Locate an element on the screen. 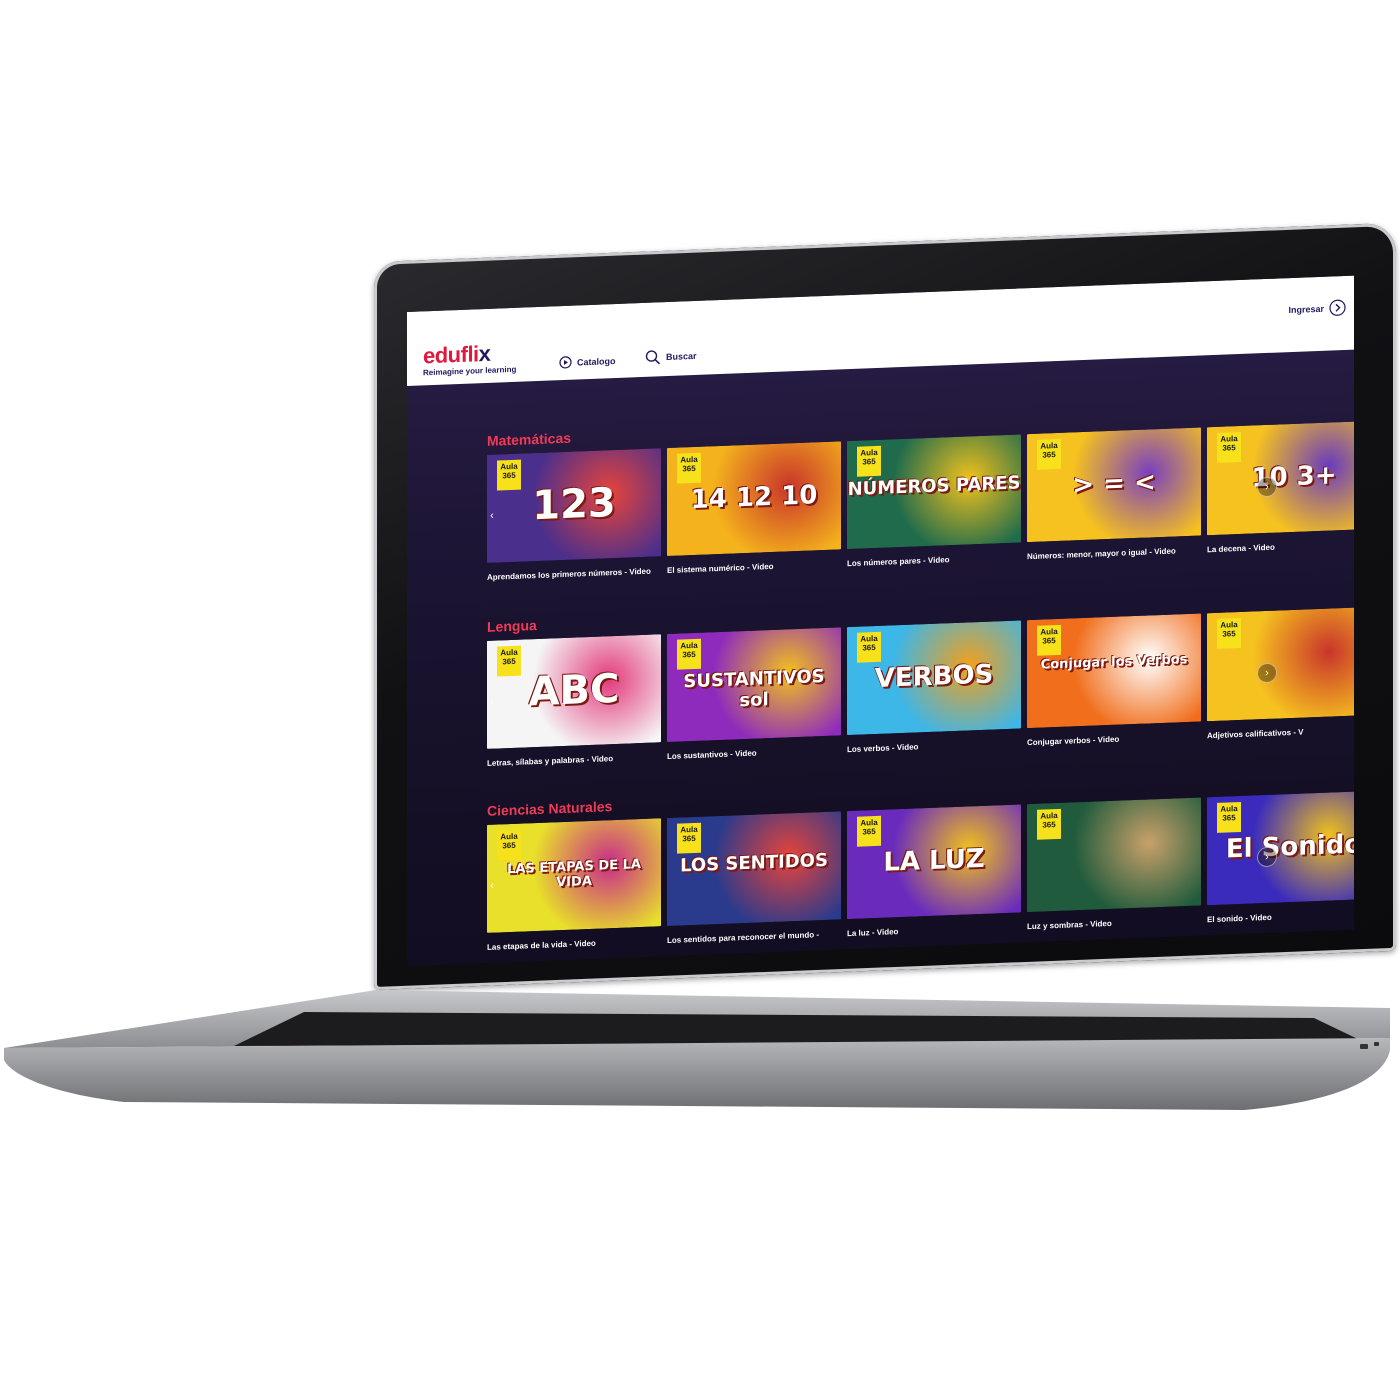 This screenshot has height=1400, width=1400. video-caption: El sistema numérico - Video is located at coordinates (720, 568).